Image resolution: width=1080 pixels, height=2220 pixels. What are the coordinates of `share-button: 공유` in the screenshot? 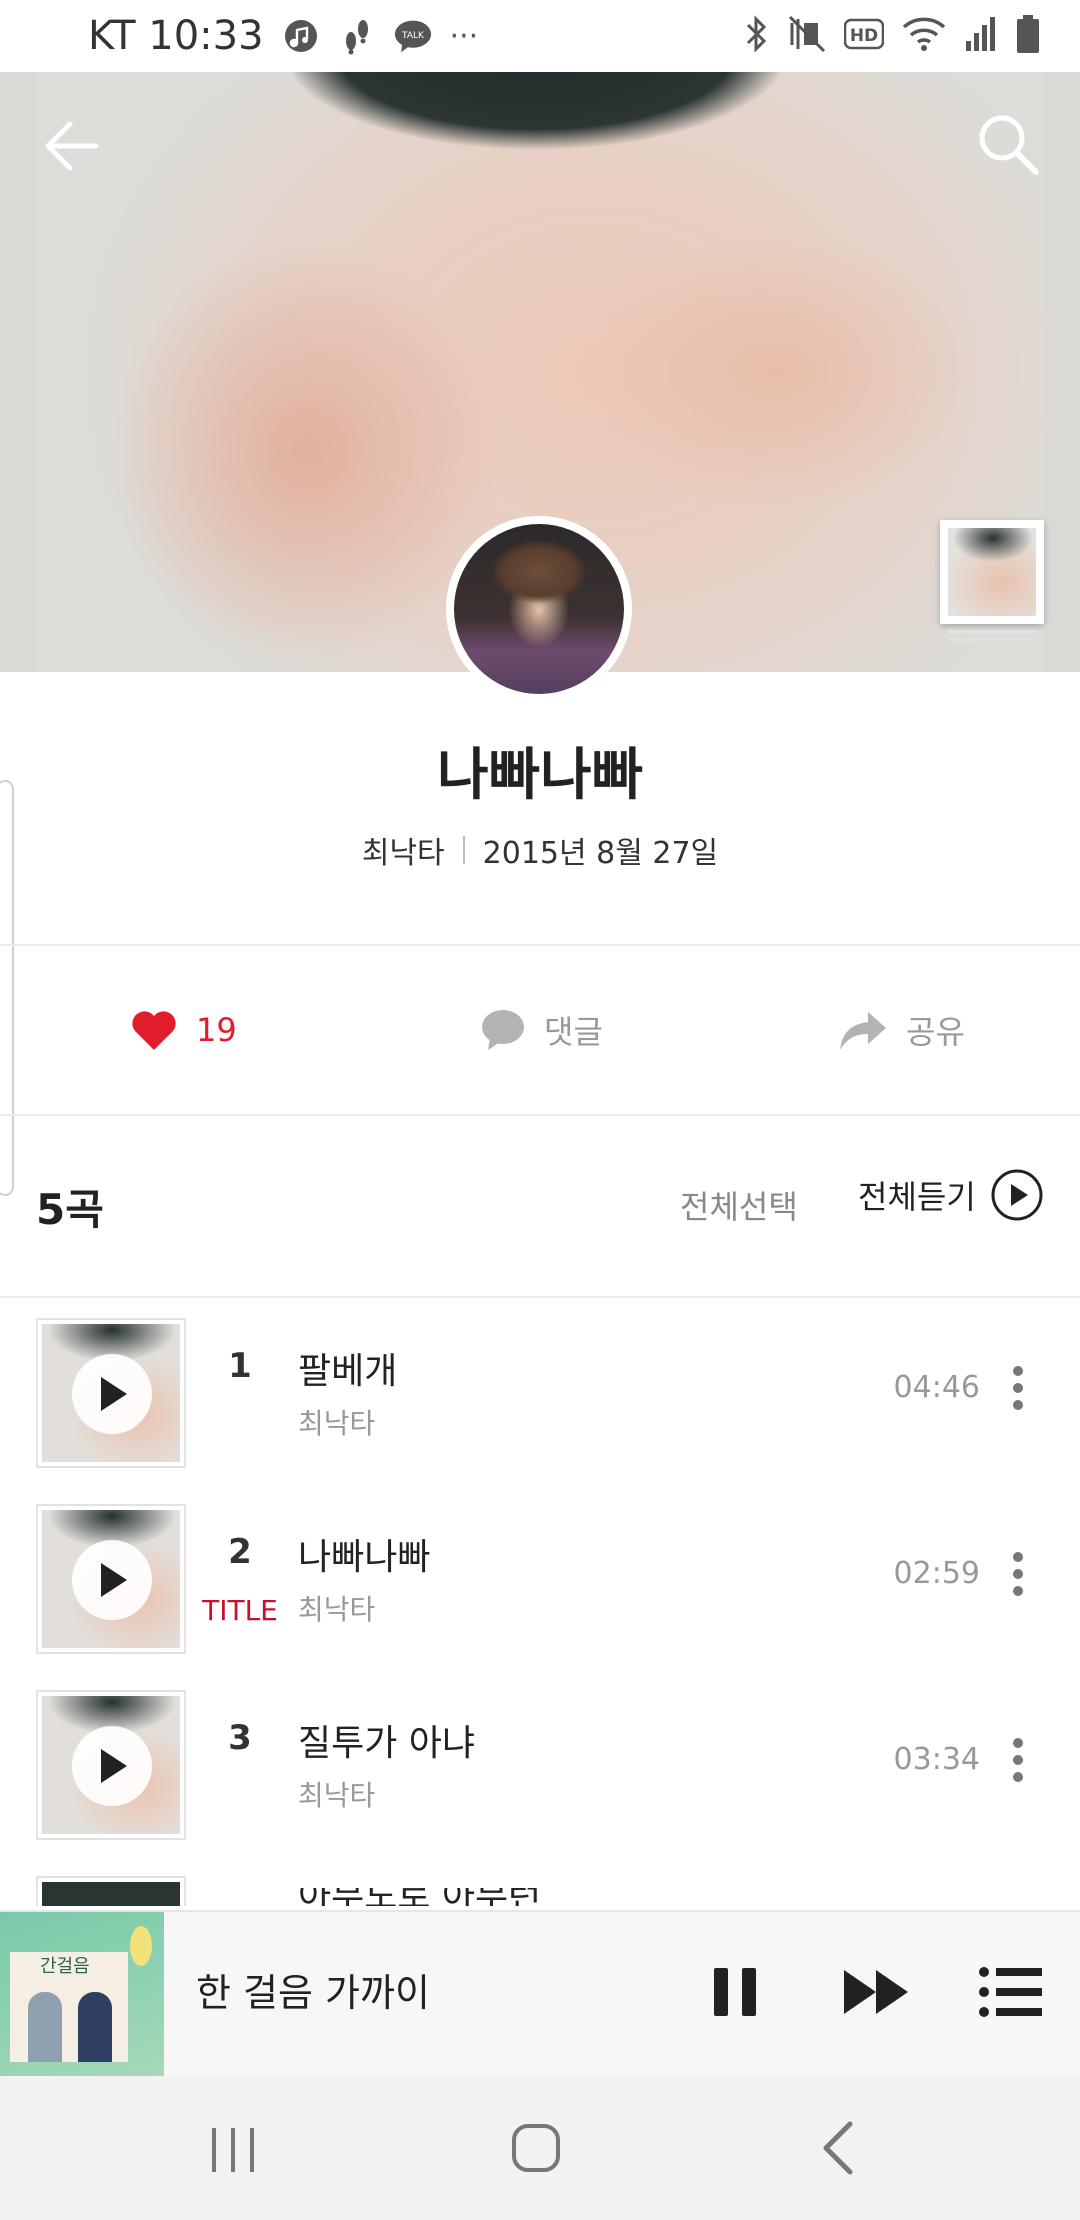 It's located at (901, 1030).